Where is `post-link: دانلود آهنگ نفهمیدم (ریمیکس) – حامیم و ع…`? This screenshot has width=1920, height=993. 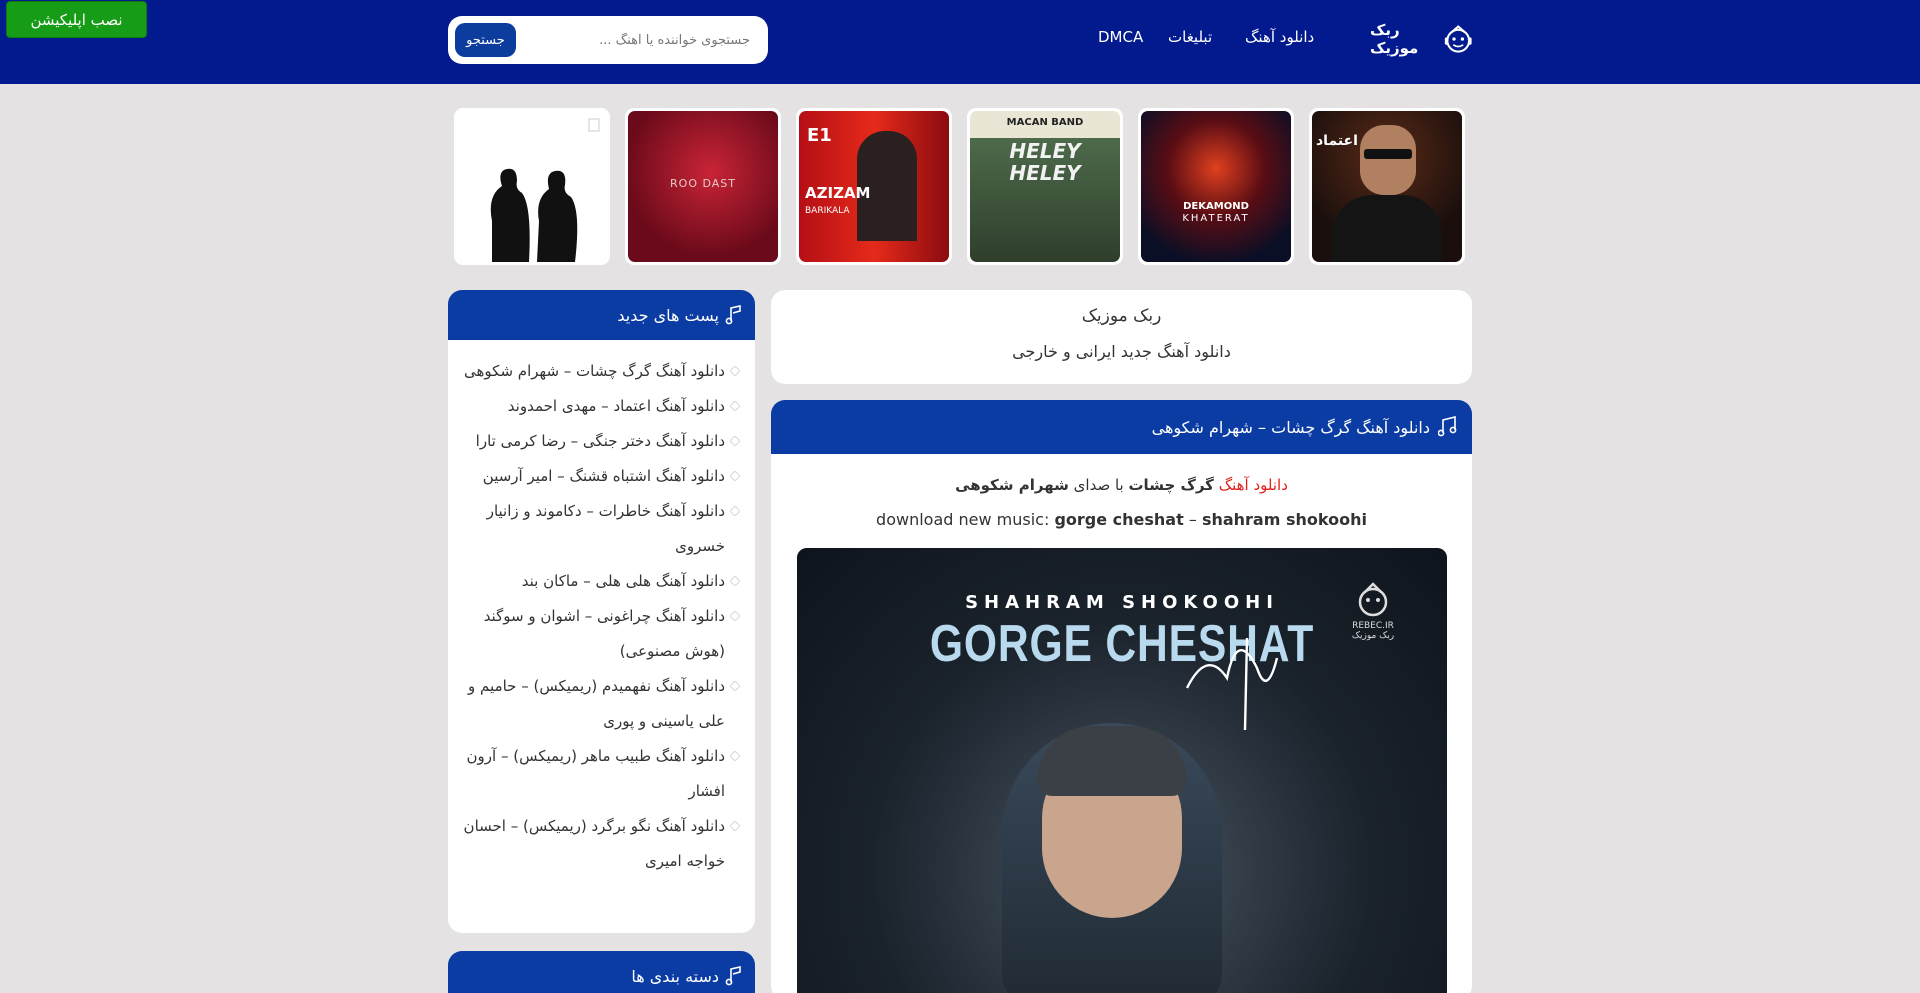
post-link: دانلود آهنگ نفهمیدم (ریمیکس) – حامیم و ع… is located at coordinates (599, 704).